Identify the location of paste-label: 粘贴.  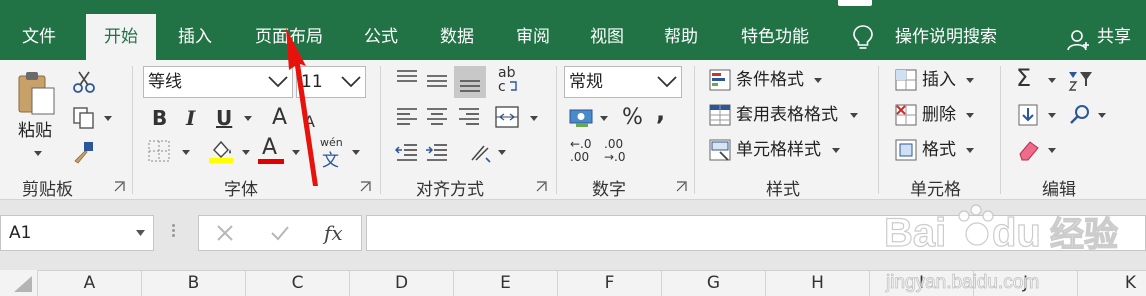
(35, 131).